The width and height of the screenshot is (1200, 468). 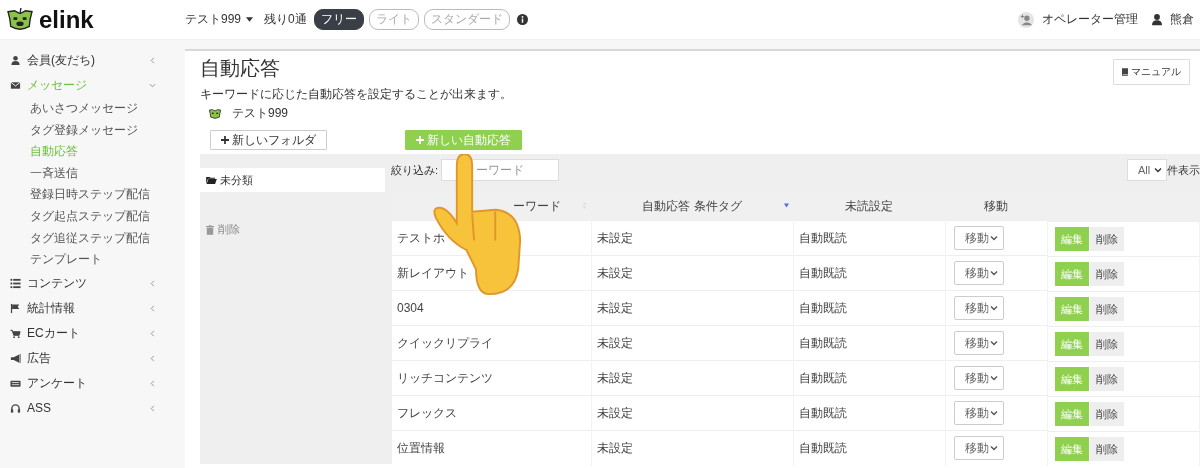 I want to click on sidebar-item: 会員(友だち), so click(x=85, y=60).